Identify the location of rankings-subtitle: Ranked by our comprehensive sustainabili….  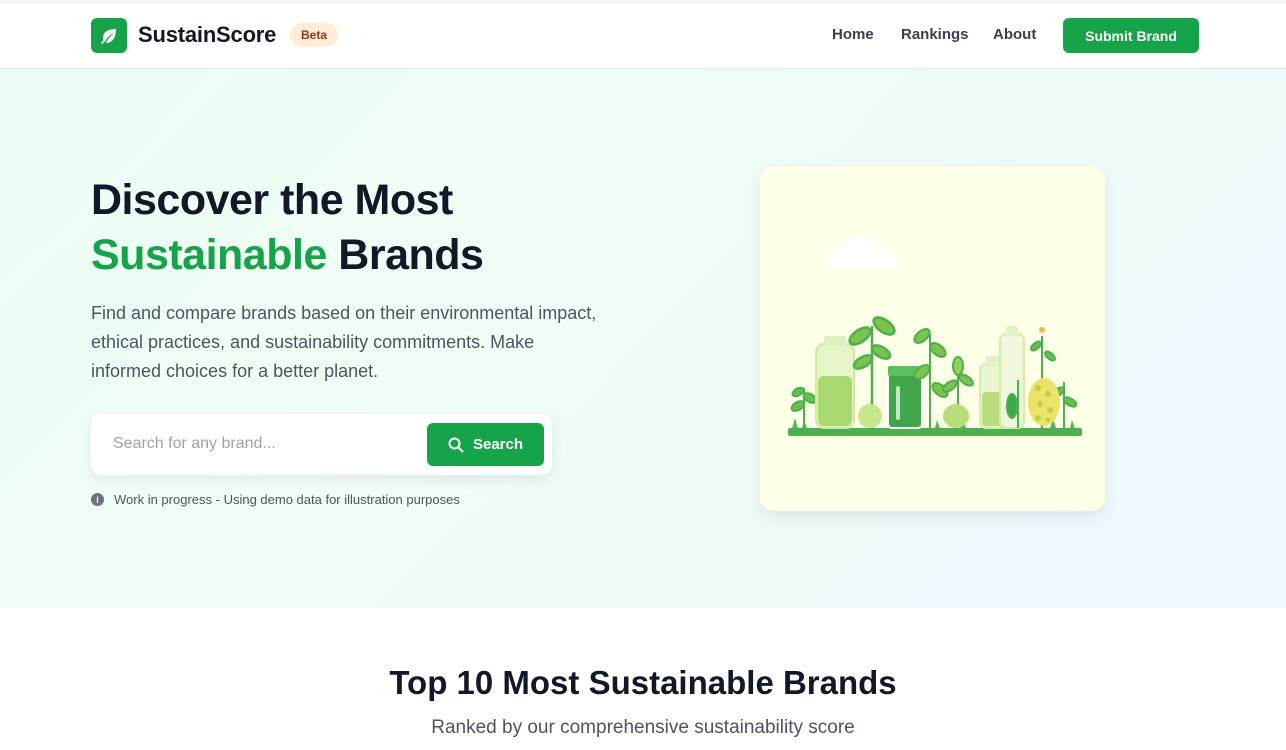
(643, 727).